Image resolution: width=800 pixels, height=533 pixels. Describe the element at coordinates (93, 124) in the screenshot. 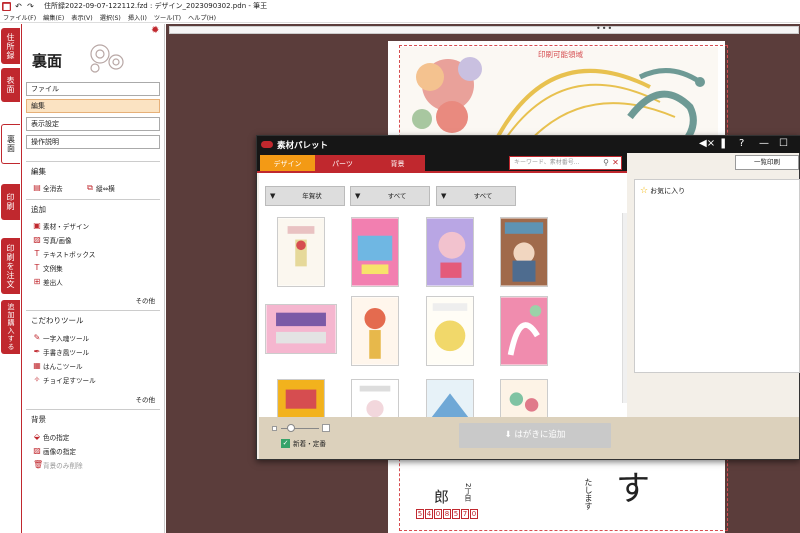

I see `nav-display-settings-button: 表示設定` at that location.